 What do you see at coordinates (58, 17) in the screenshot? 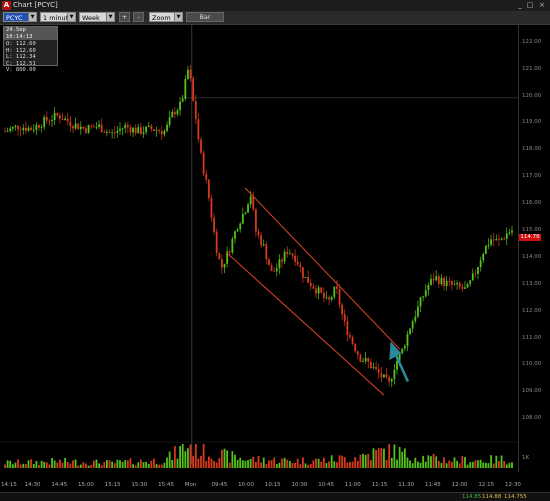
I see `interval-selector: 1 minute ▼` at bounding box center [58, 17].